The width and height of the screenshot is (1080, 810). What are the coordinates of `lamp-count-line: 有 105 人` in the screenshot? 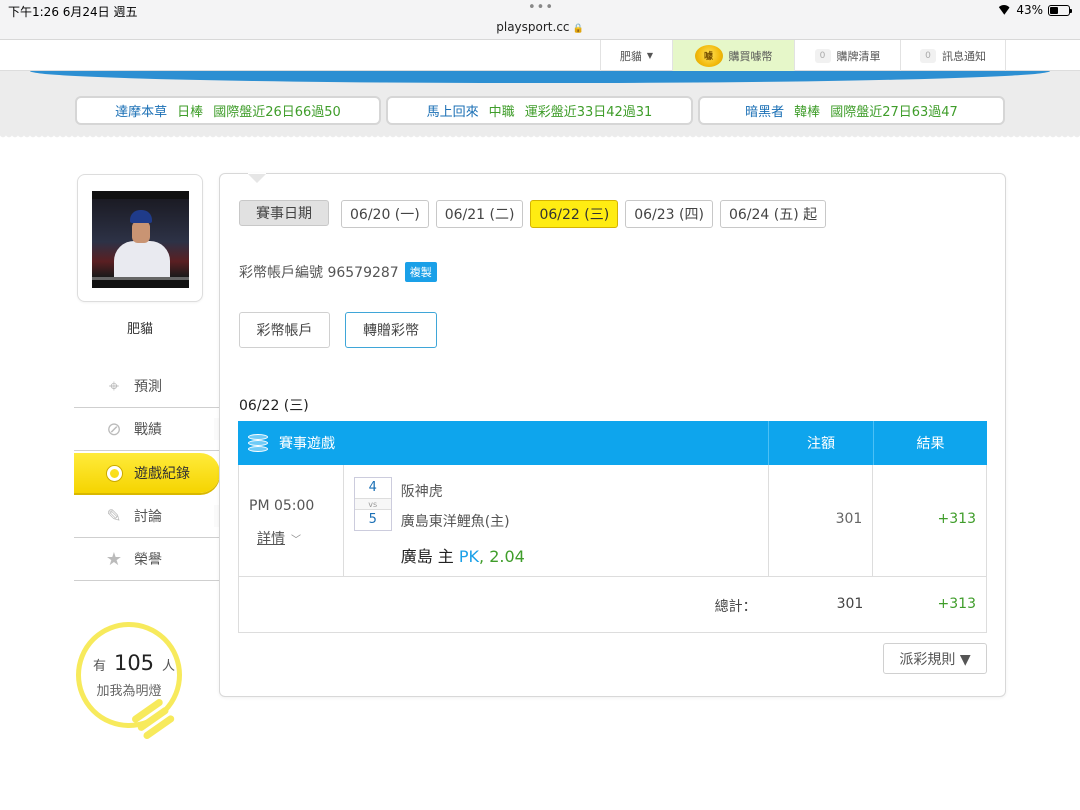 It's located at (134, 663).